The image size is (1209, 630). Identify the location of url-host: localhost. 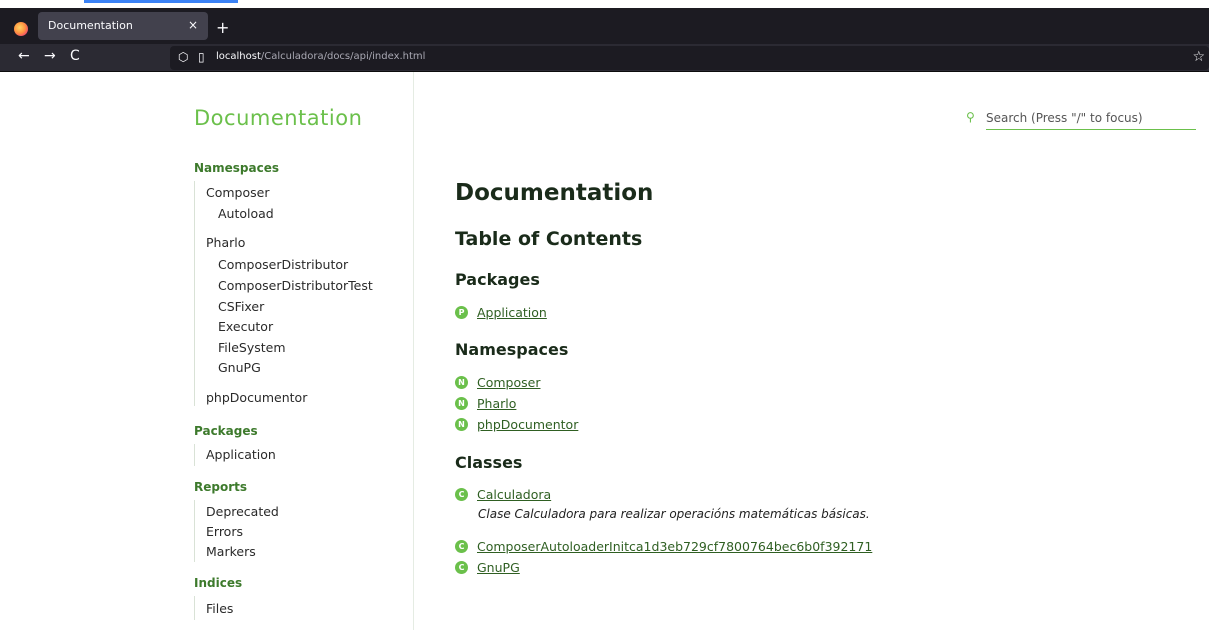
(238, 56).